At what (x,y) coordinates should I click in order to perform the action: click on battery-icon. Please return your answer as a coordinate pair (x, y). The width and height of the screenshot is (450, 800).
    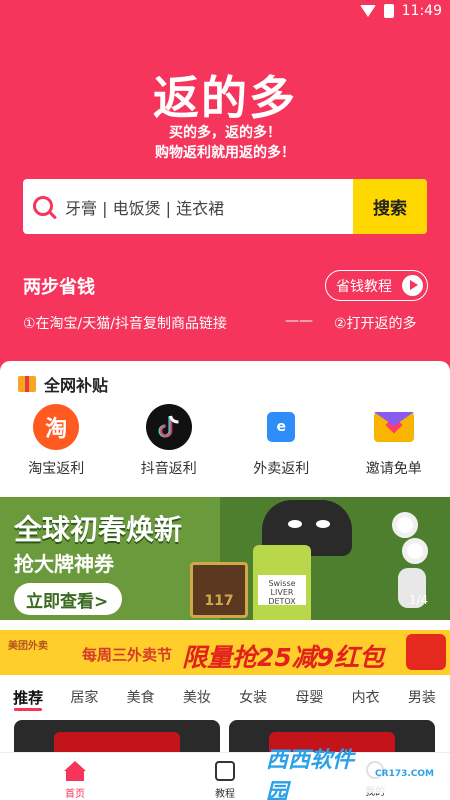
    Looking at the image, I should click on (388, 11).